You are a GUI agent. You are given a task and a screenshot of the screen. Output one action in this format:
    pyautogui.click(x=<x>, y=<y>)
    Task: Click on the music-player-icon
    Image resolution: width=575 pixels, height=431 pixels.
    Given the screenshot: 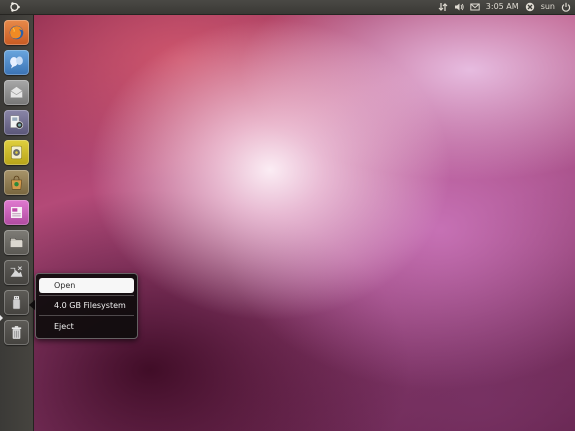 What is the action you would take?
    pyautogui.click(x=16, y=152)
    